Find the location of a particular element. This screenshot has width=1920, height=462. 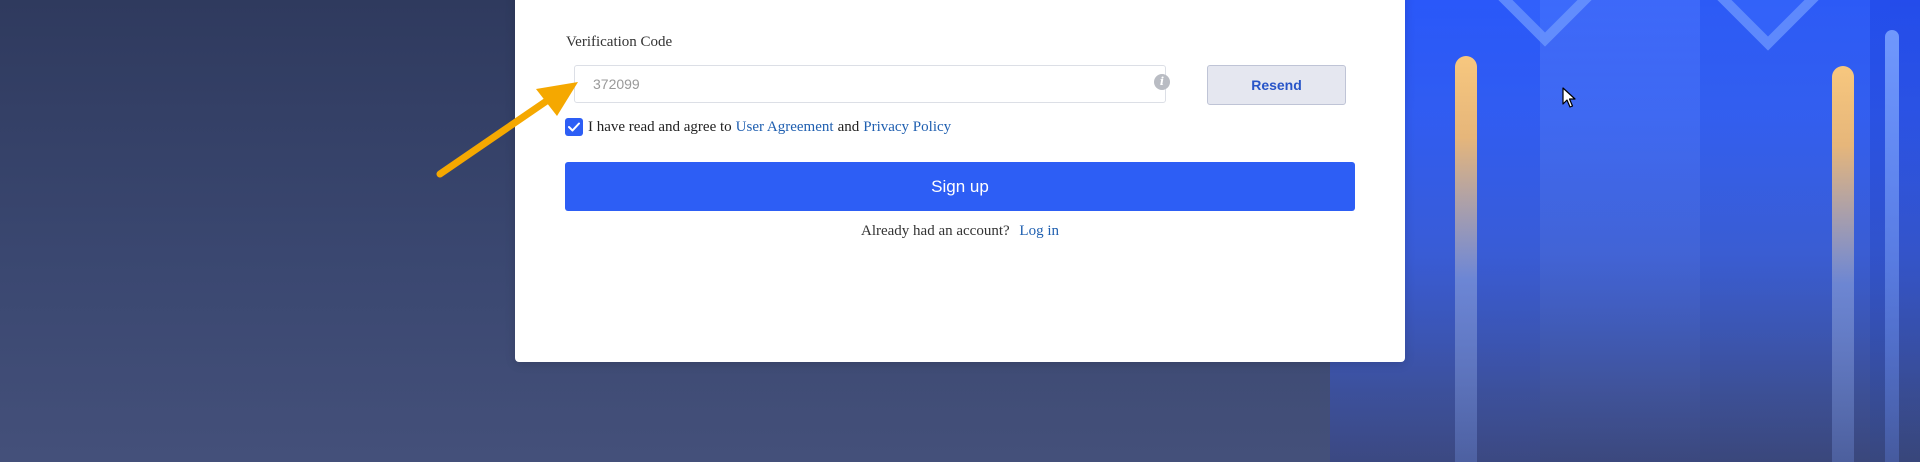

login-link: Log in is located at coordinates (1039, 231).